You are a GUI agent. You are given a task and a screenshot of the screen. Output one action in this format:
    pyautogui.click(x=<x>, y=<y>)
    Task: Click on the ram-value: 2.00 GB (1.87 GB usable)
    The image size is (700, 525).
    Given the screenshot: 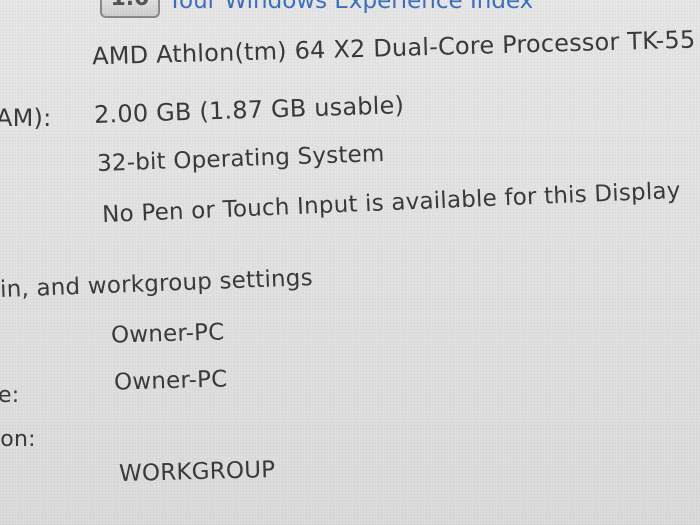 What is the action you would take?
    pyautogui.click(x=249, y=110)
    